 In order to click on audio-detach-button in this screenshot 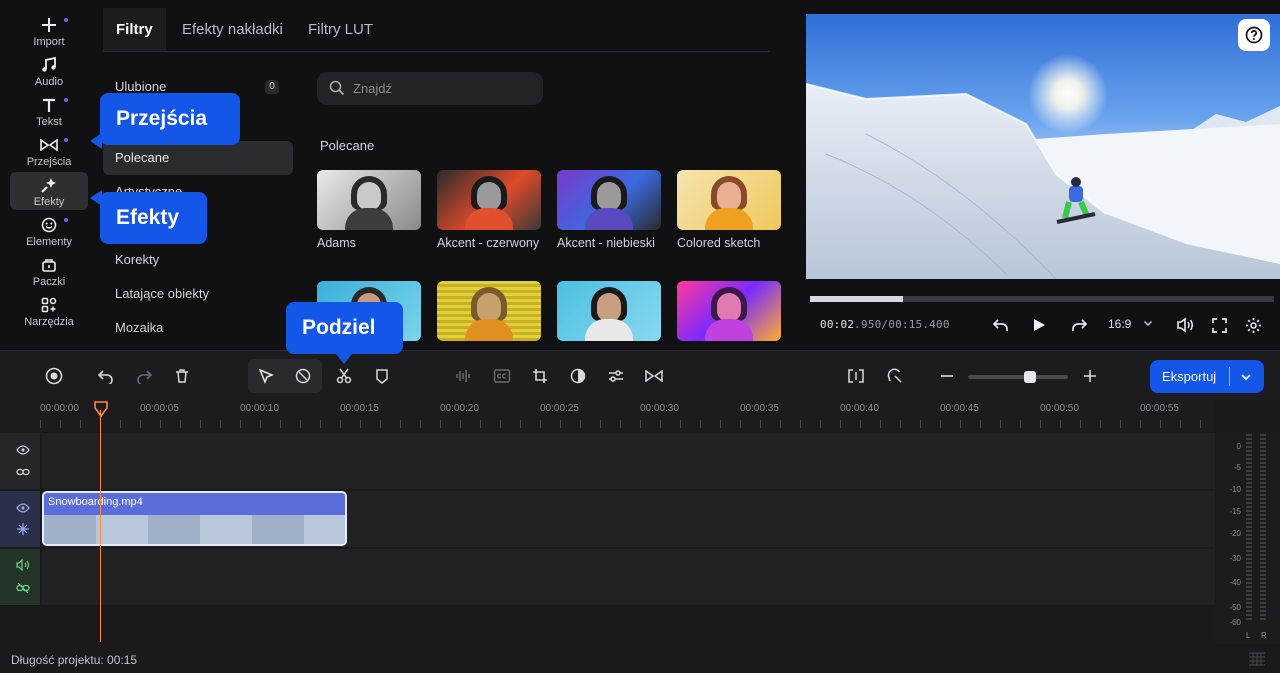, I will do `click(464, 376)`.